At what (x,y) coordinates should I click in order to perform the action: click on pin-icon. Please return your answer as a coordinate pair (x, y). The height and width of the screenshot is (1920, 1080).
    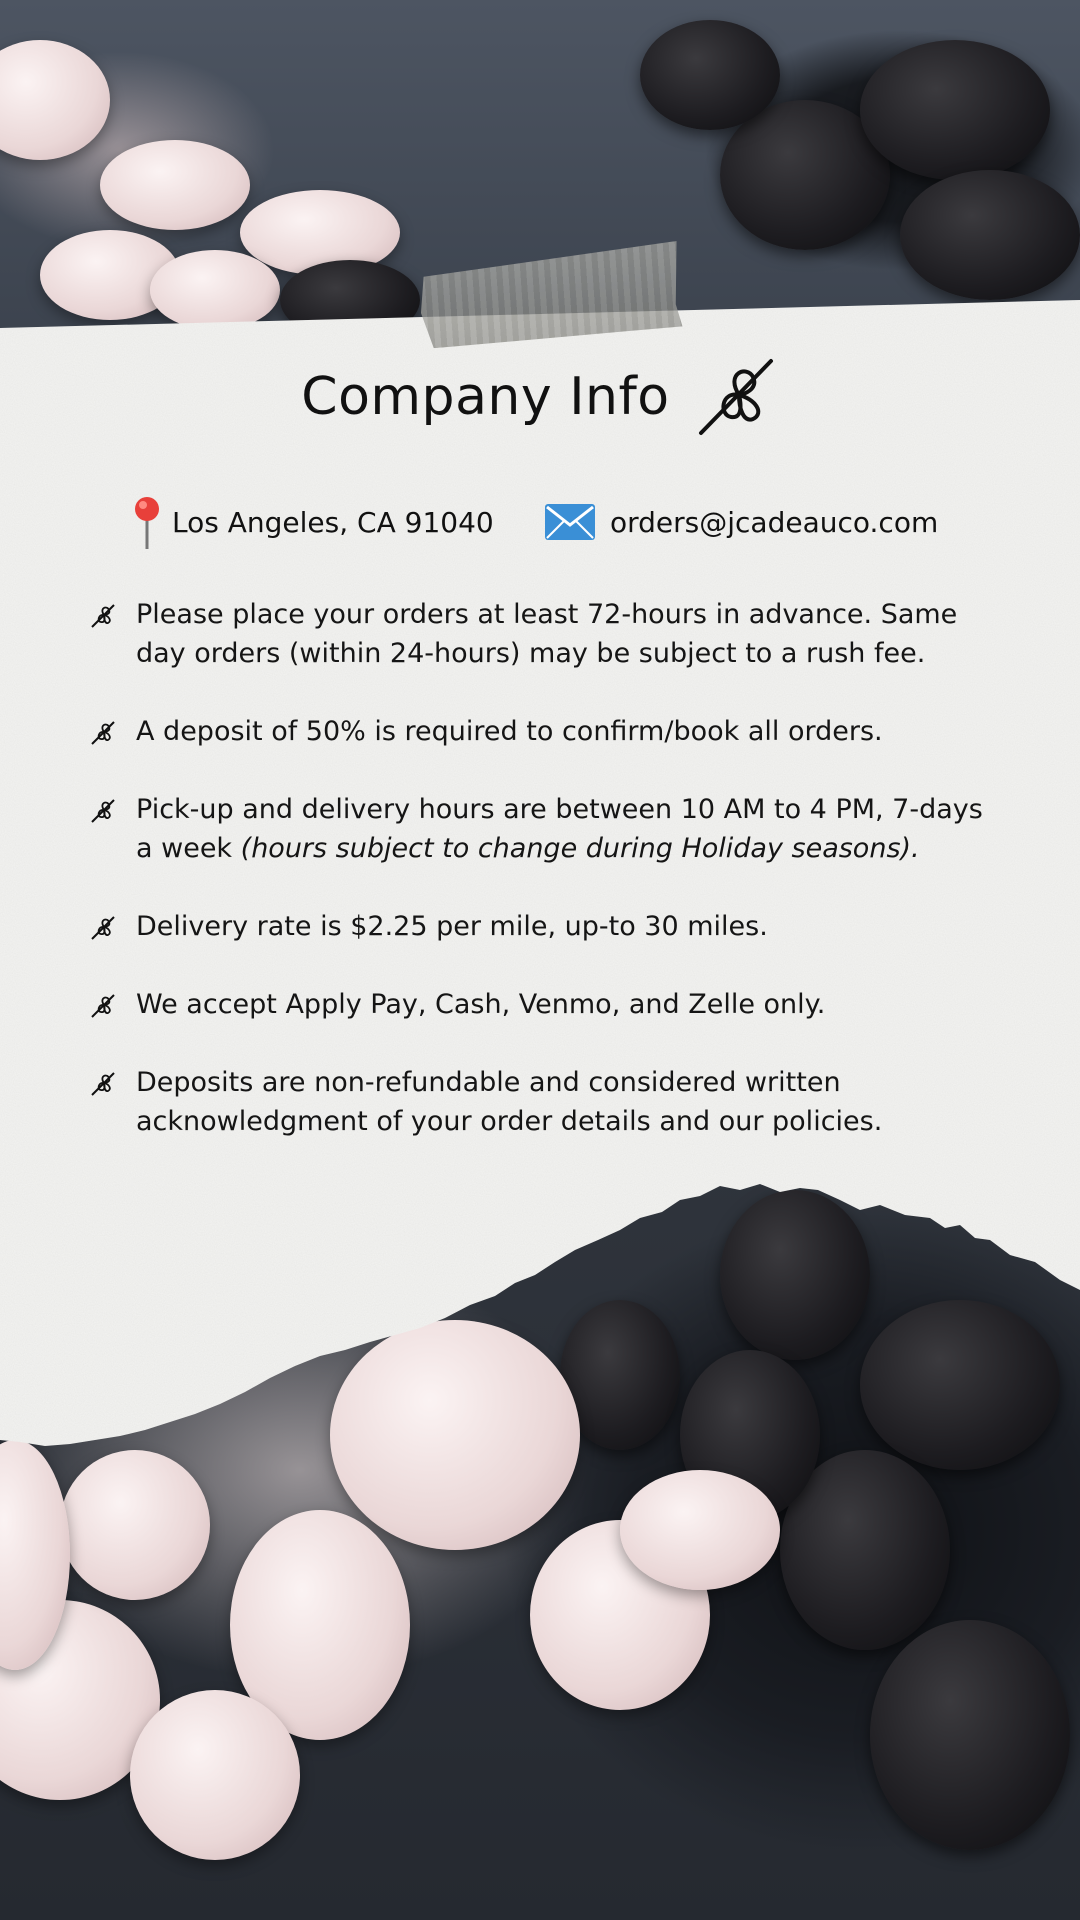
    Looking at the image, I should click on (147, 523).